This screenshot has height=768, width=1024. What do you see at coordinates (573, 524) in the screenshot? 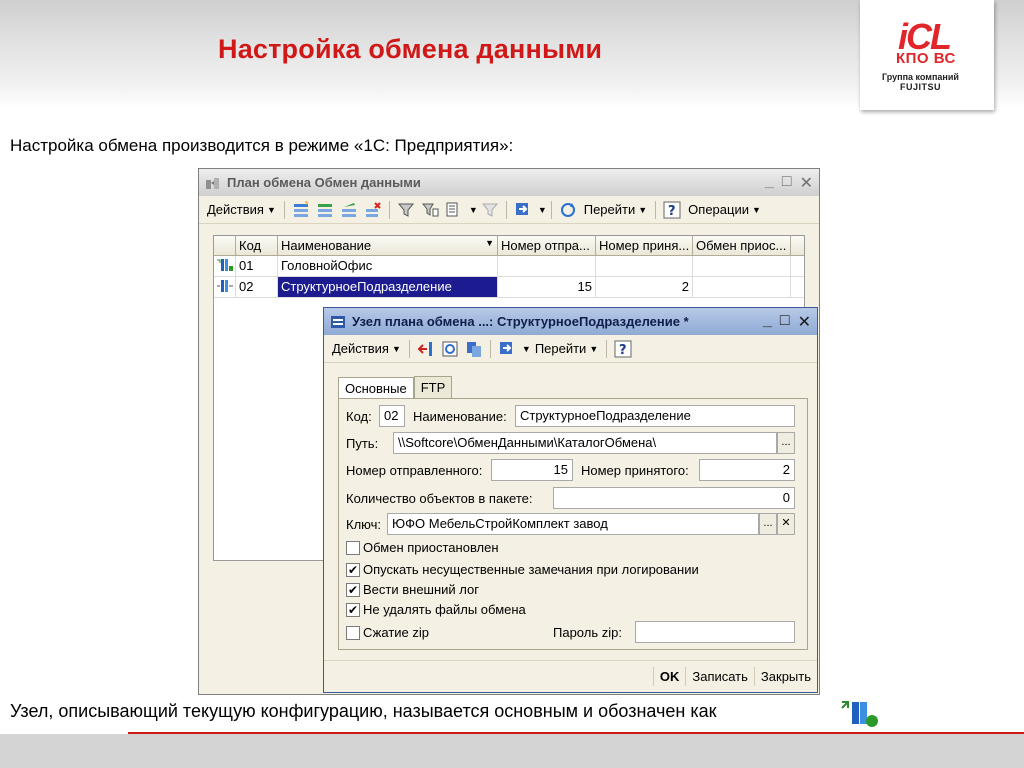
I see `key-field: ЮФО МебельСтройКомплект завод` at bounding box center [573, 524].